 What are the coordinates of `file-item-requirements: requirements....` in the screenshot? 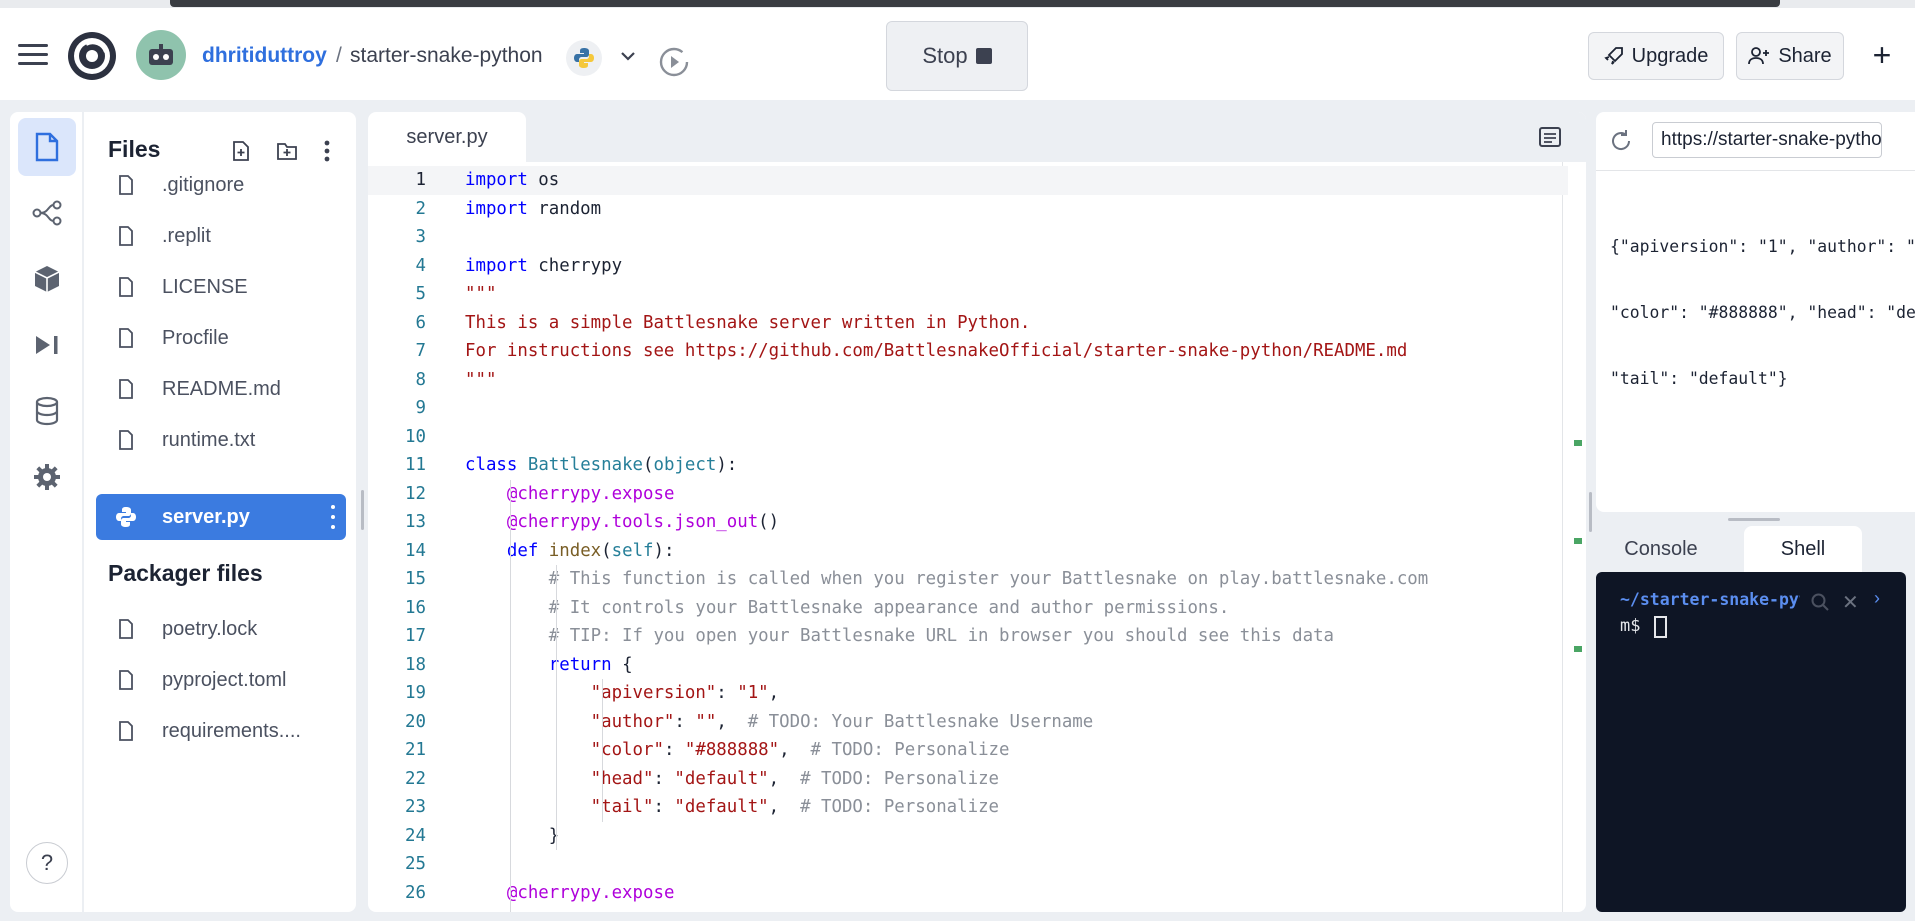 It's located at (221, 731).